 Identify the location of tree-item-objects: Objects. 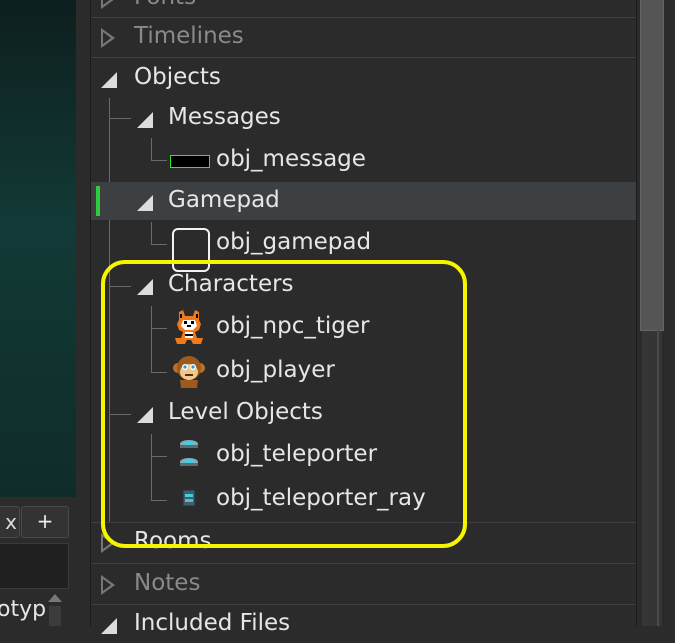
(363, 78).